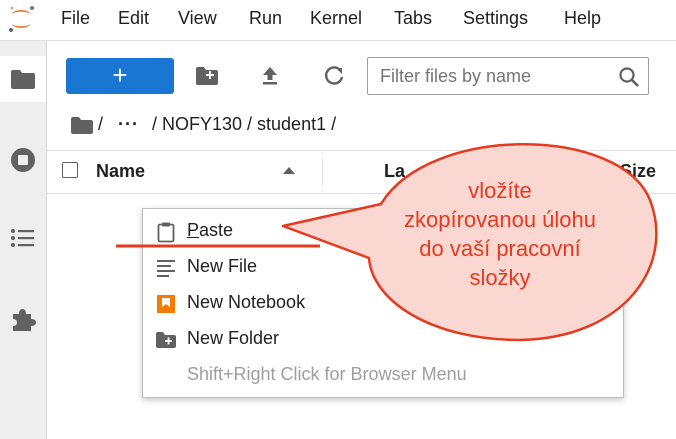  I want to click on menu-edit: Edit, so click(133, 18).